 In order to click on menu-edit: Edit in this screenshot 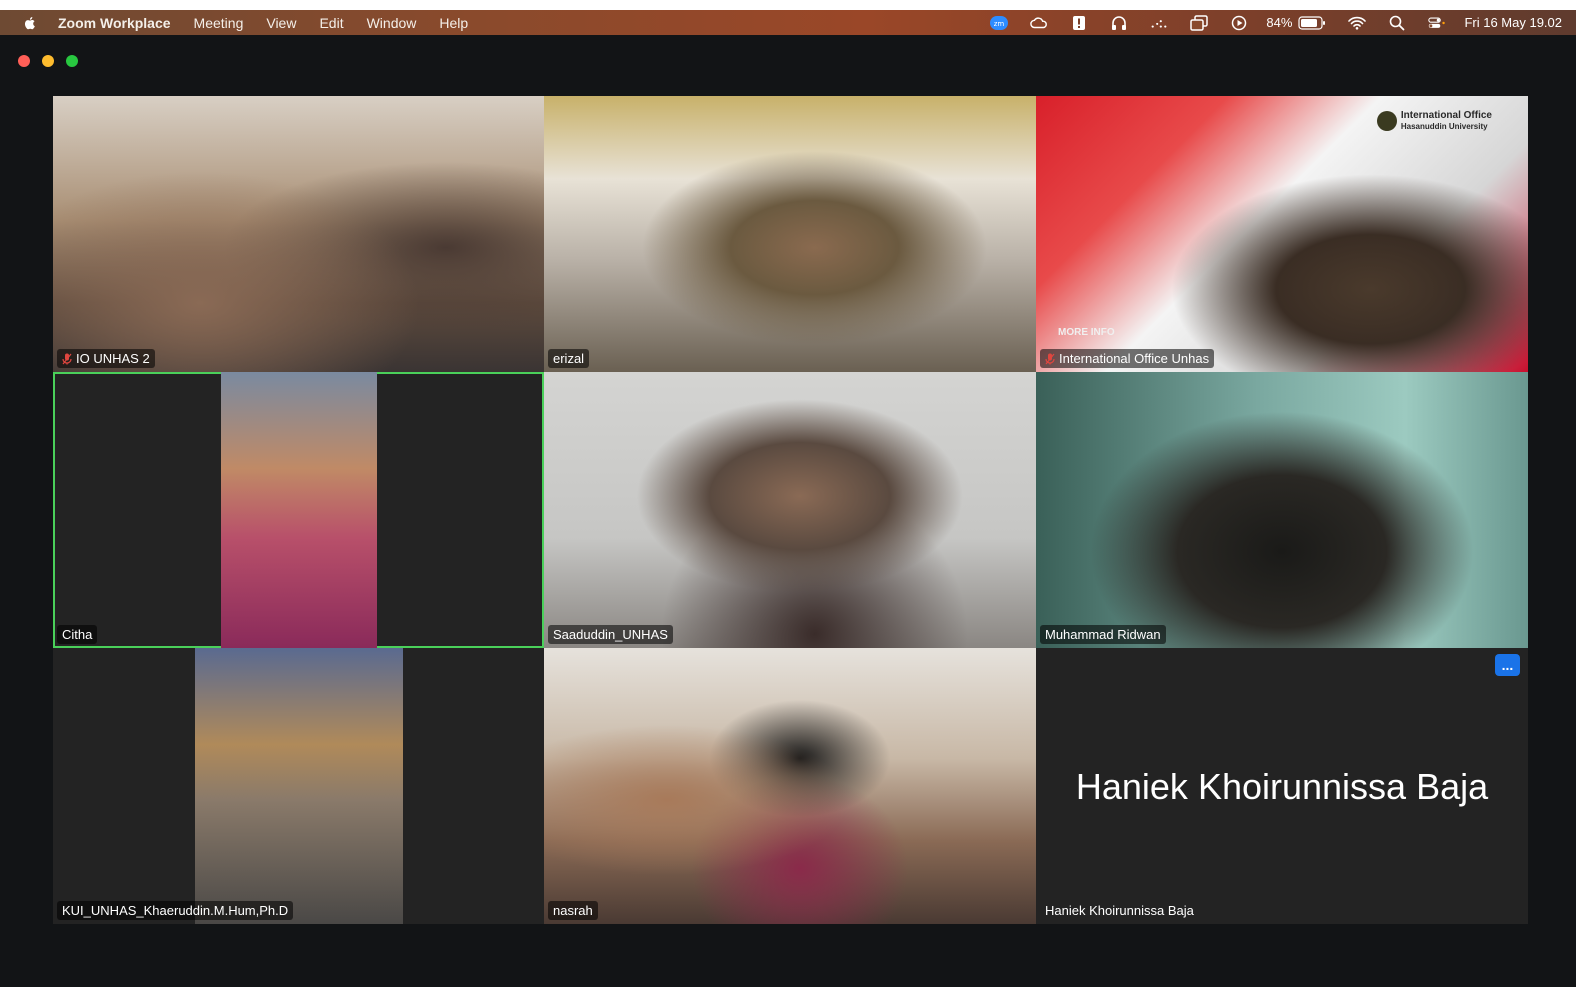, I will do `click(331, 23)`.